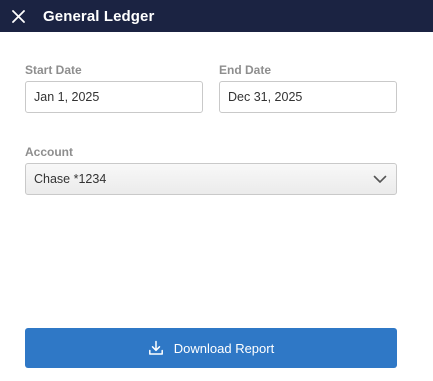 This screenshot has width=433, height=381. Describe the element at coordinates (308, 97) in the screenshot. I see `end-date-field: Dec 31, 2025` at that location.